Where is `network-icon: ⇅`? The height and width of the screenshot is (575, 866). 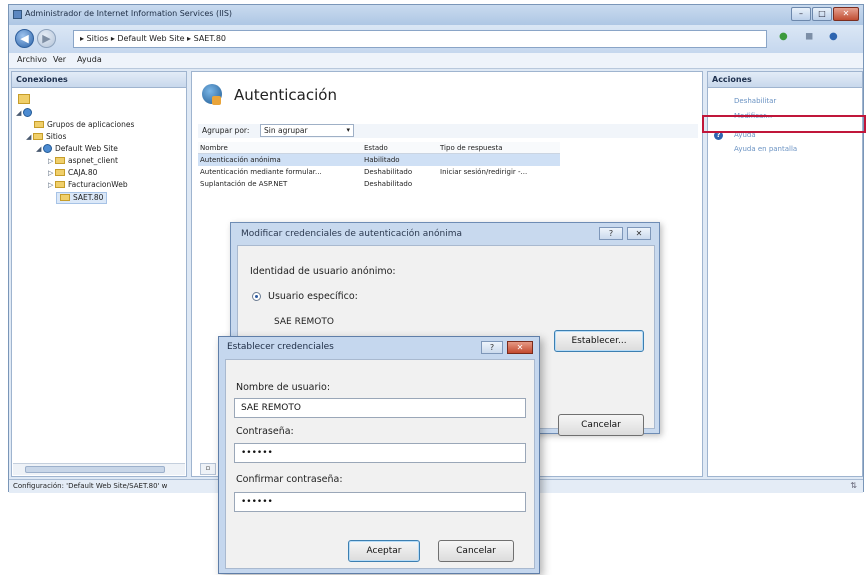
network-icon: ⇅ is located at coordinates (853, 485).